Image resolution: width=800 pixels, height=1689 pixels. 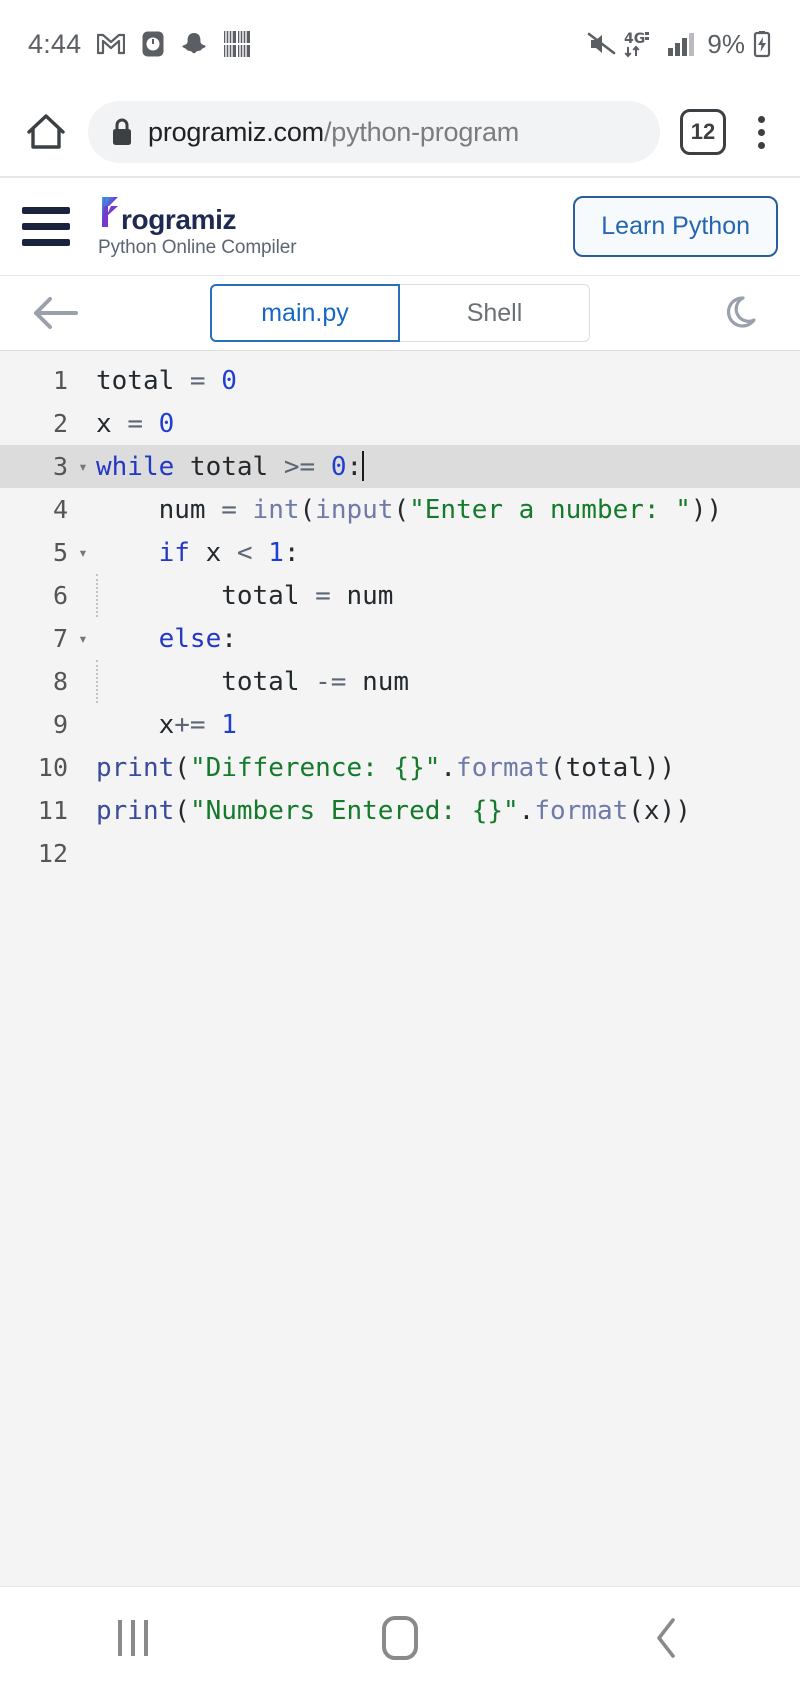 I want to click on line-number: 11, so click(x=52, y=810).